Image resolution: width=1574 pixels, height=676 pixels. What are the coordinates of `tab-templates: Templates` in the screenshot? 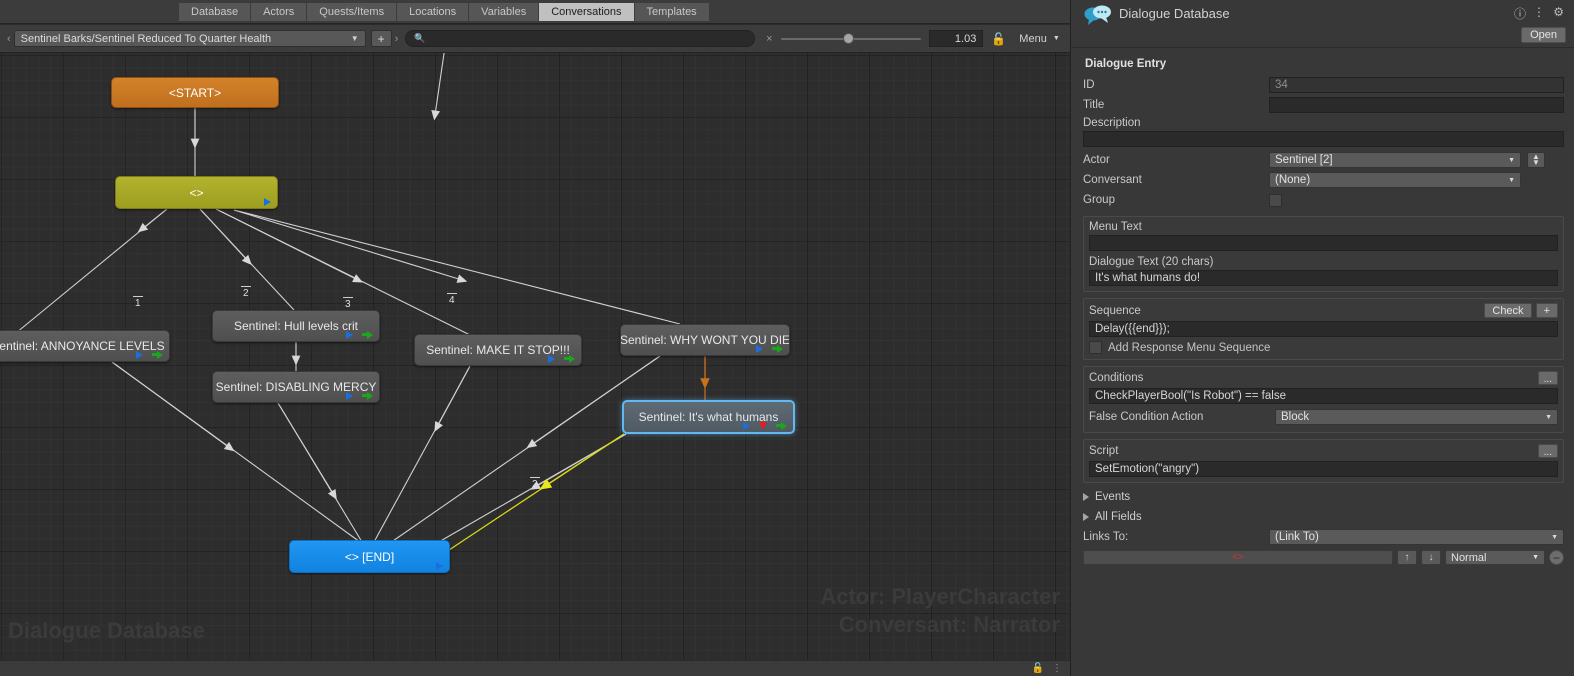 It's located at (672, 11).